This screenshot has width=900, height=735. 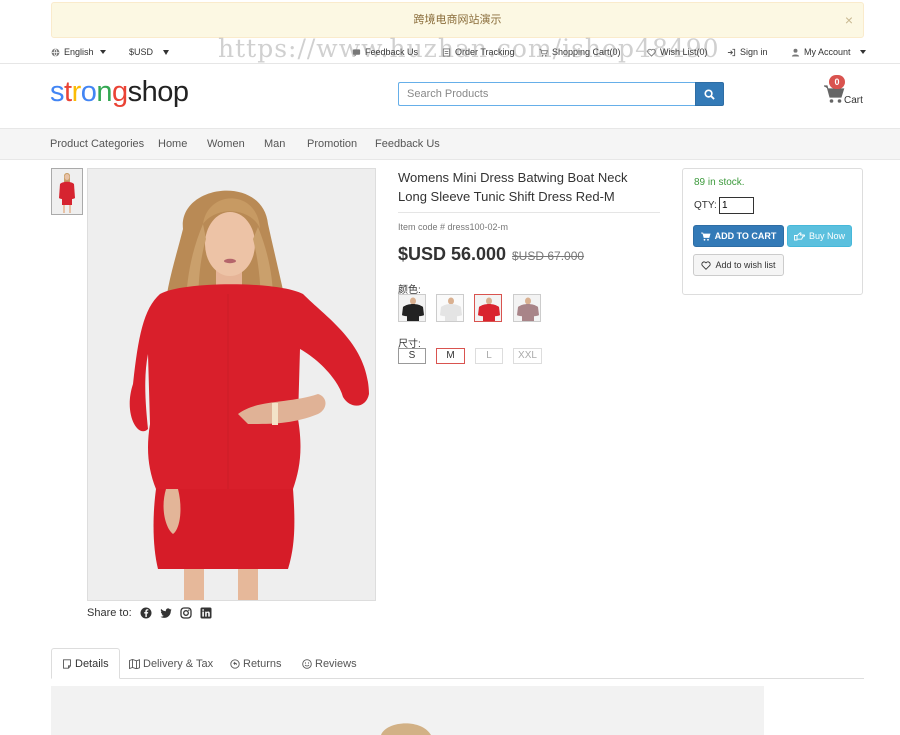 What do you see at coordinates (178, 663) in the screenshot?
I see `tab-delivery-label: Delivery & Tax` at bounding box center [178, 663].